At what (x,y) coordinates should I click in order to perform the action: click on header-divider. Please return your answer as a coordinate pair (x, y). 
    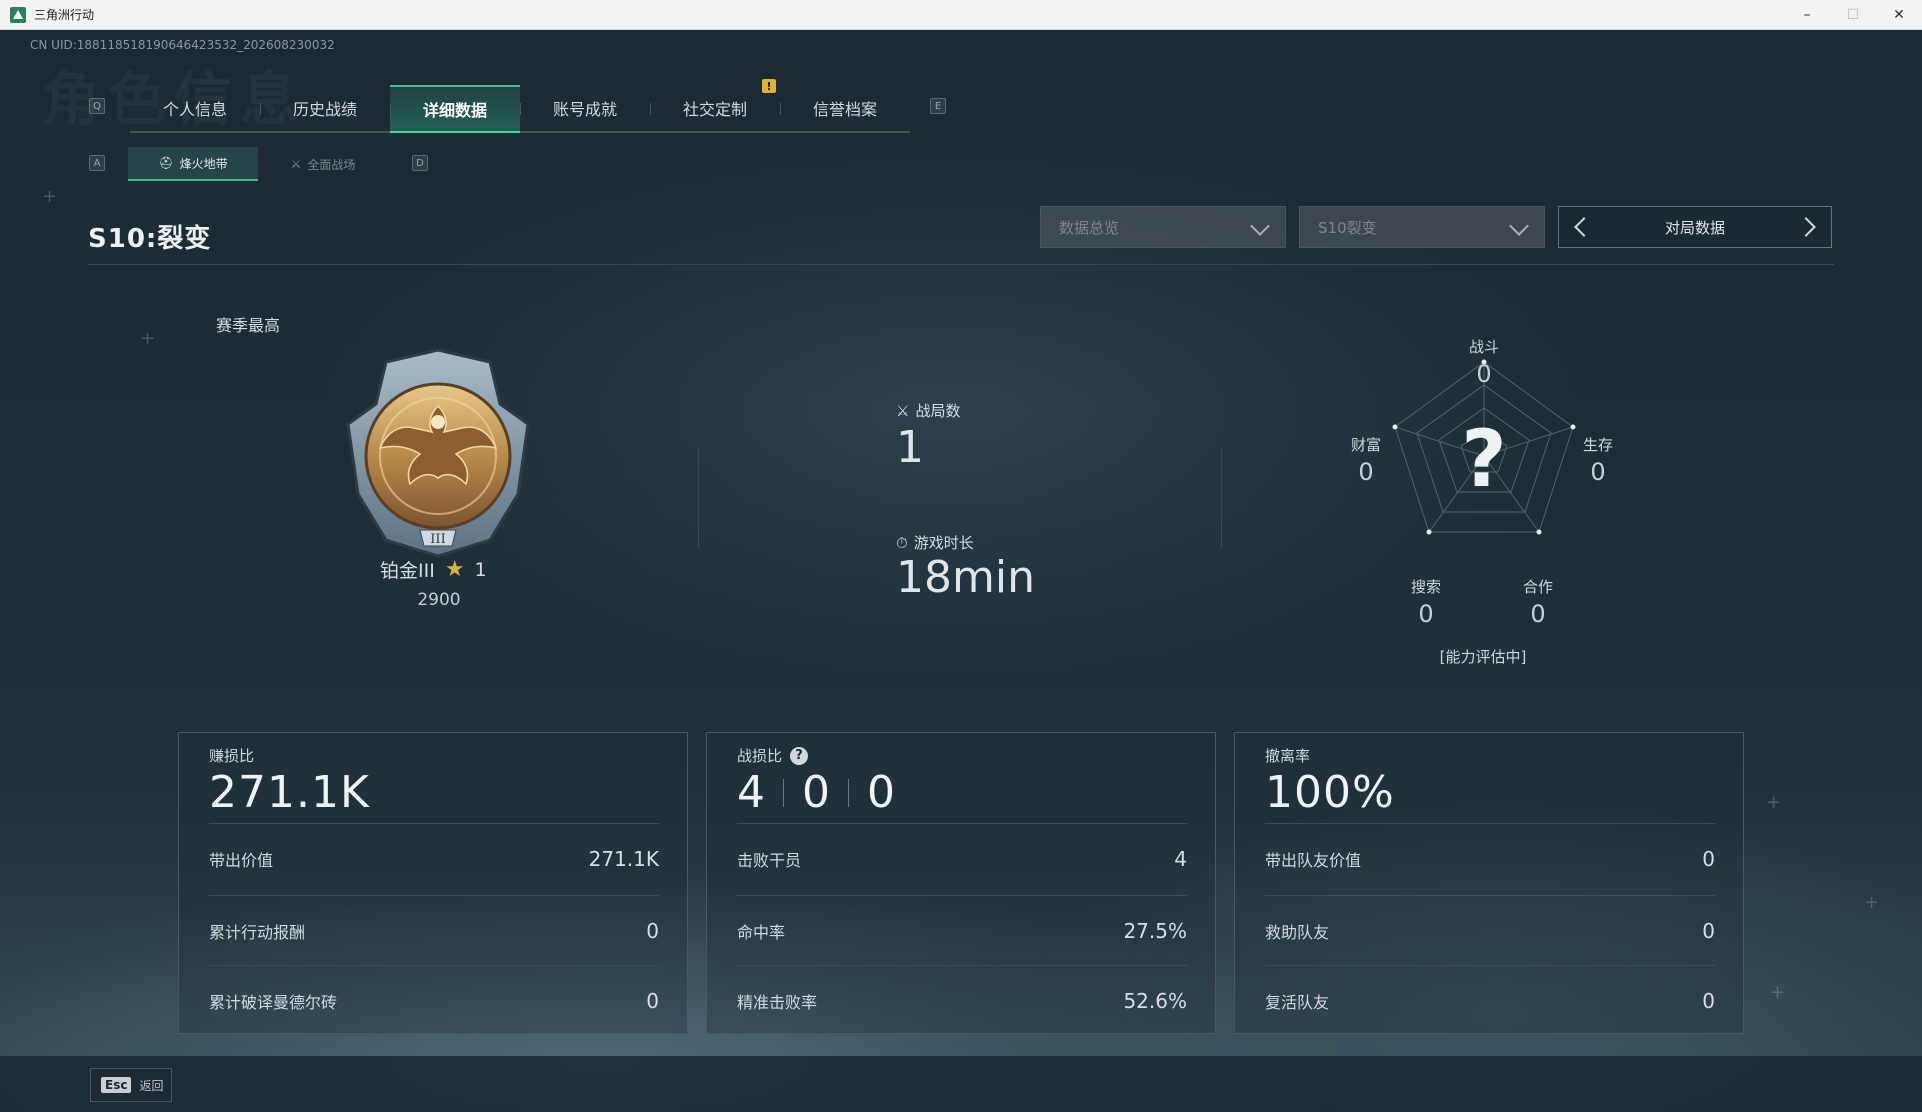
    Looking at the image, I should click on (961, 264).